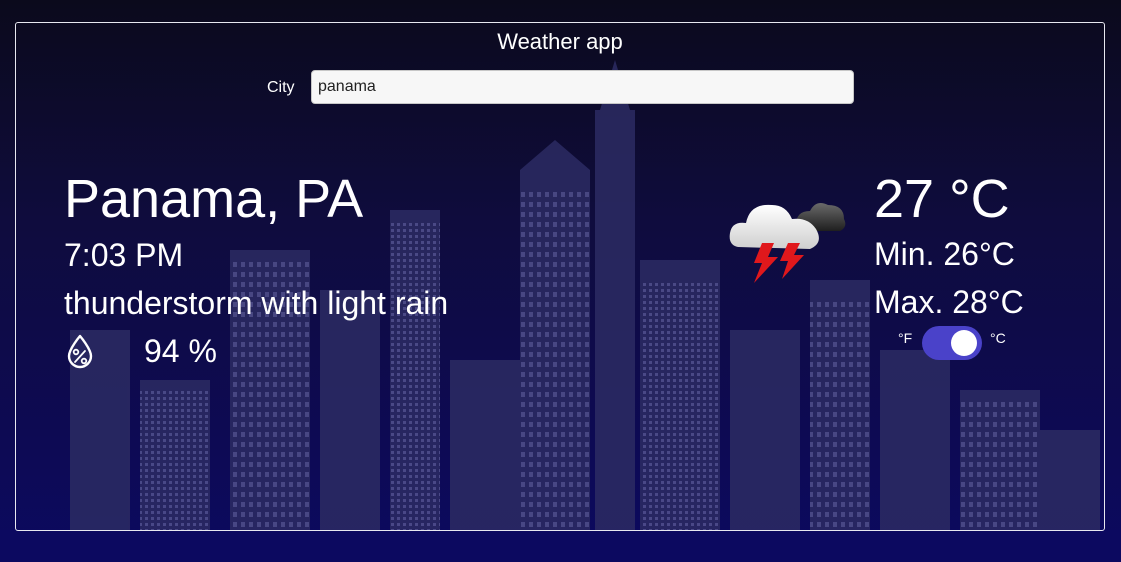 The height and width of the screenshot is (562, 1121). What do you see at coordinates (582, 87) in the screenshot?
I see `city-search-input` at bounding box center [582, 87].